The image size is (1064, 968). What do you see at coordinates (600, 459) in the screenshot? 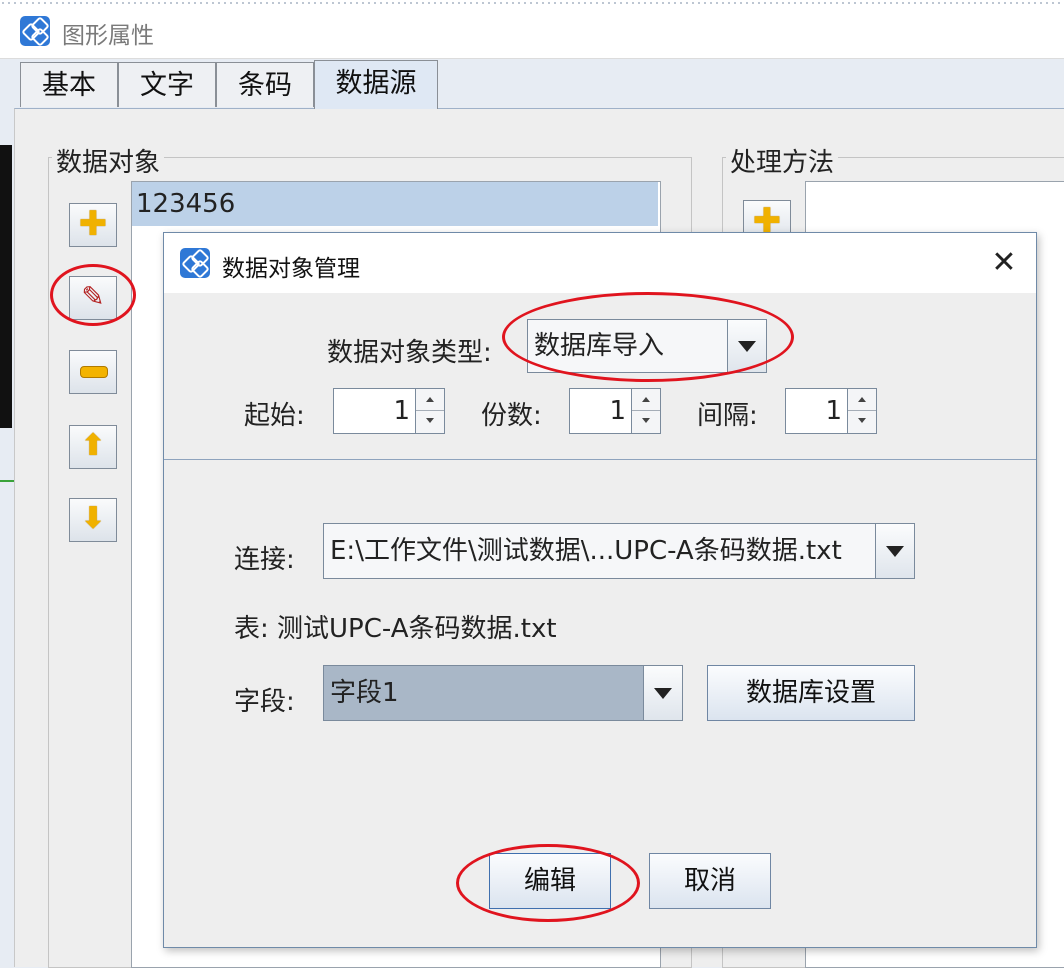
I see `dialog-separator` at bounding box center [600, 459].